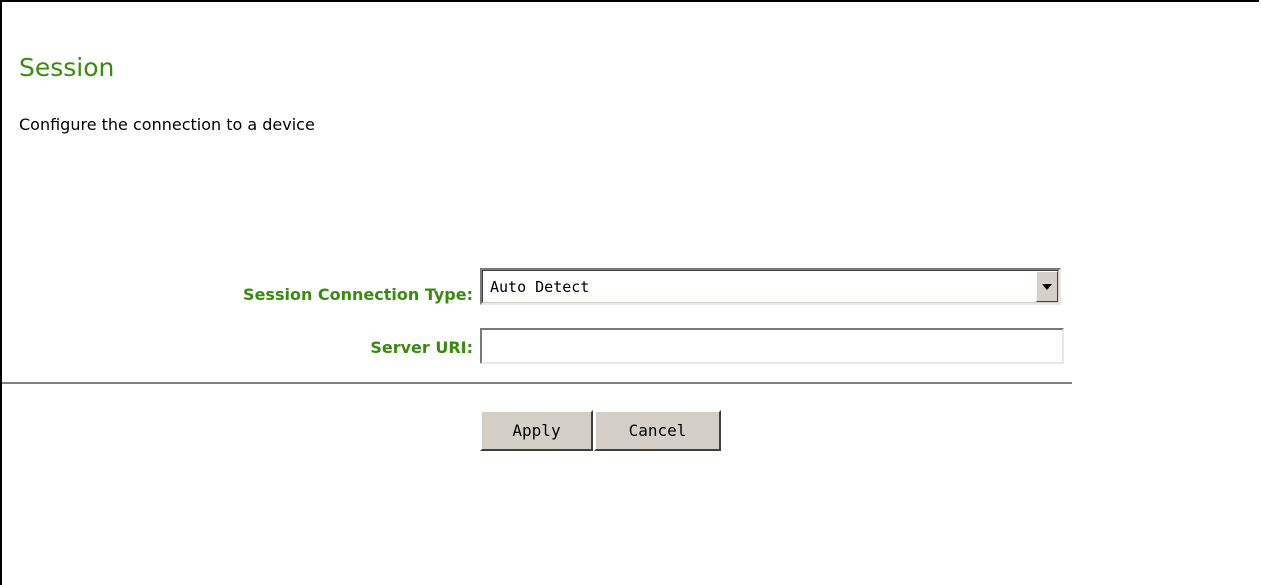  Describe the element at coordinates (536, 430) in the screenshot. I see `apply-button: Apply` at that location.